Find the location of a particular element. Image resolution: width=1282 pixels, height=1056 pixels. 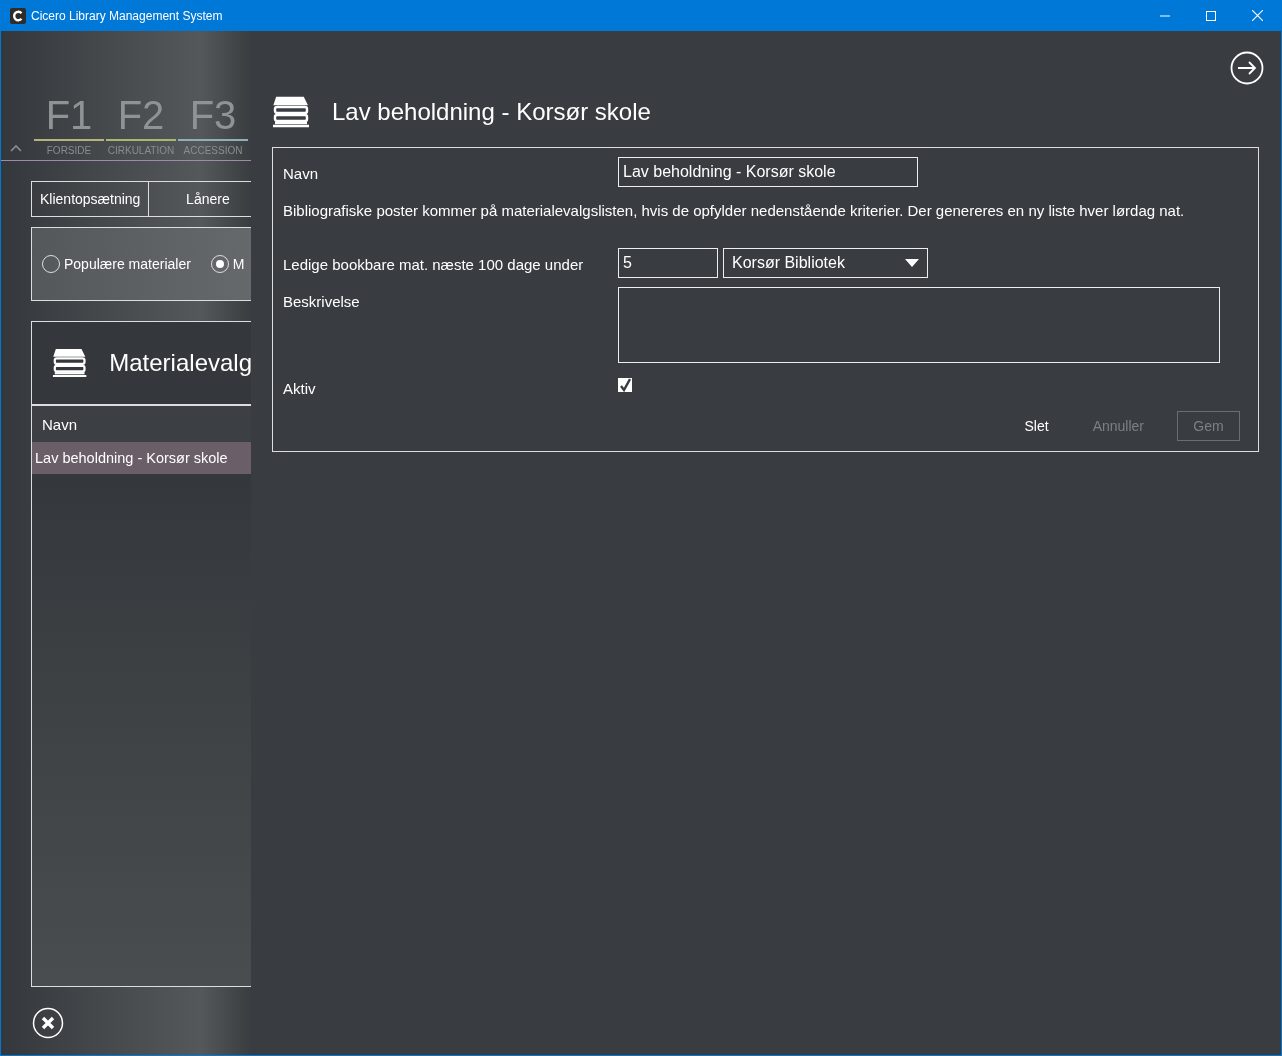

radio-option: M is located at coordinates (227, 264).